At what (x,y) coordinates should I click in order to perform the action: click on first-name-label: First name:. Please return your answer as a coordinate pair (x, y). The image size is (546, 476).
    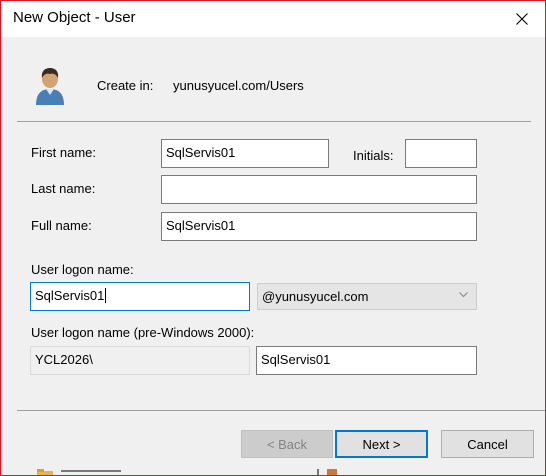
    Looking at the image, I should click on (64, 152).